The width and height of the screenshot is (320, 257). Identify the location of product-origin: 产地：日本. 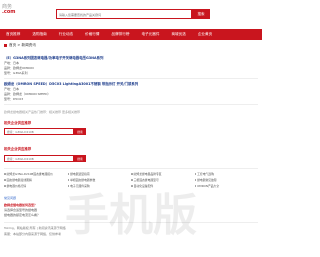
(12, 63).